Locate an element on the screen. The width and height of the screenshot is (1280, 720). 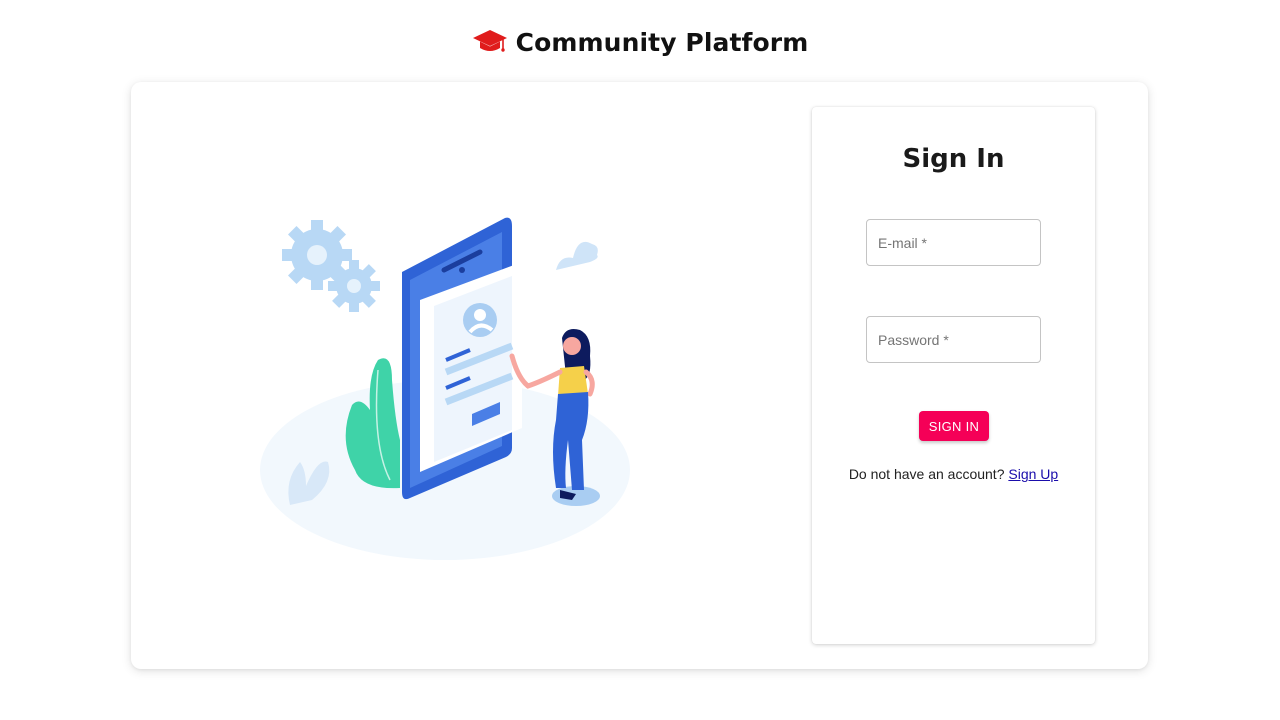
password-input is located at coordinates (953, 339).